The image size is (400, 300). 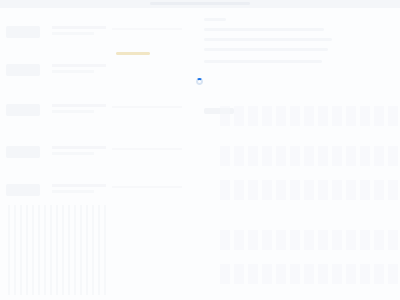 I want to click on top-bar, so click(x=200, y=4).